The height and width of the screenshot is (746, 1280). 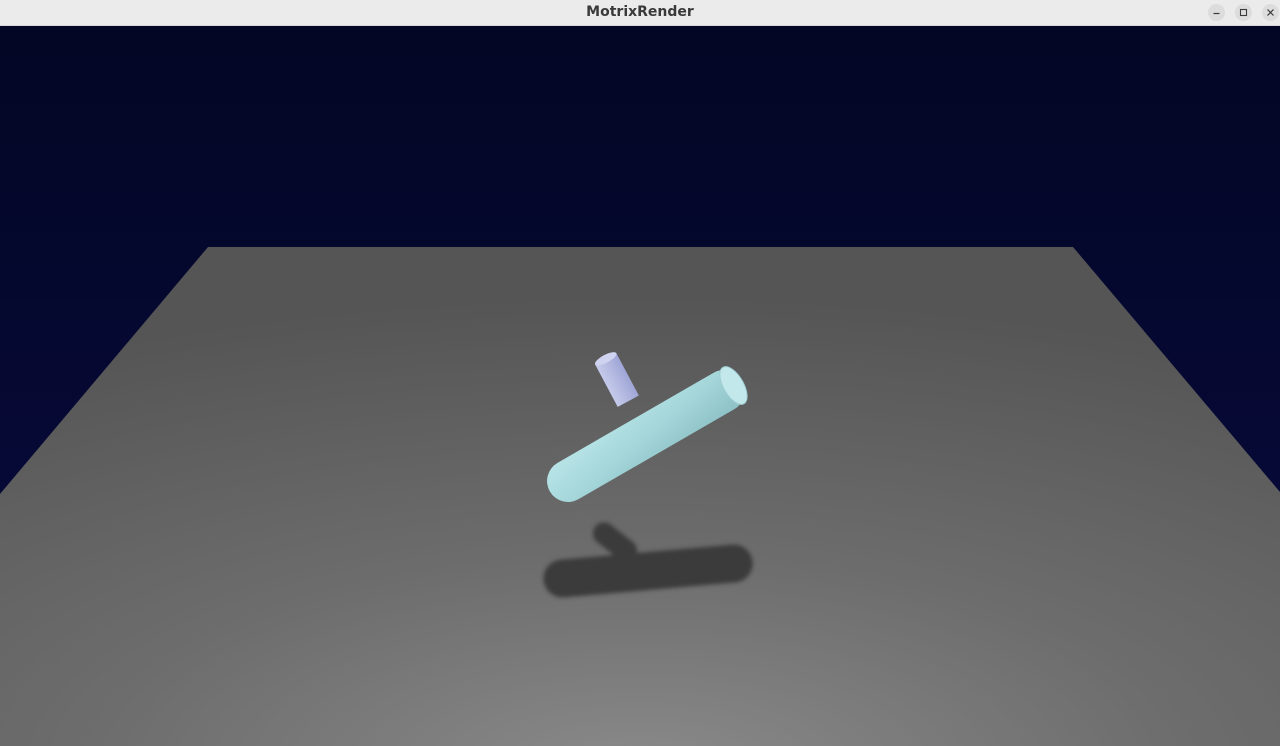 I want to click on maximize-button, so click(x=1243, y=12).